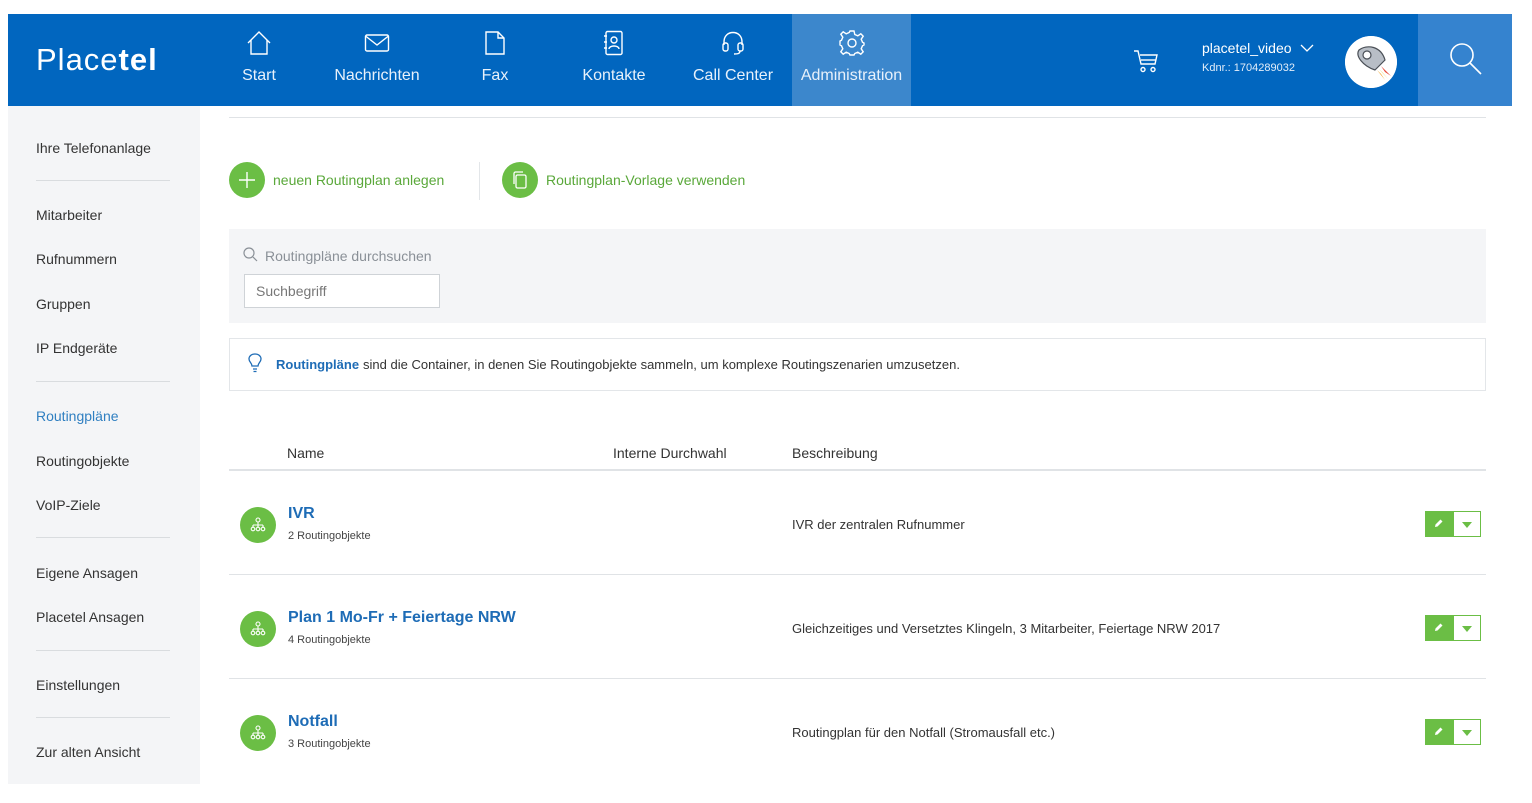  What do you see at coordinates (329, 640) in the screenshot?
I see `routingobjekte-count: 4 Routingobjekte` at bounding box center [329, 640].